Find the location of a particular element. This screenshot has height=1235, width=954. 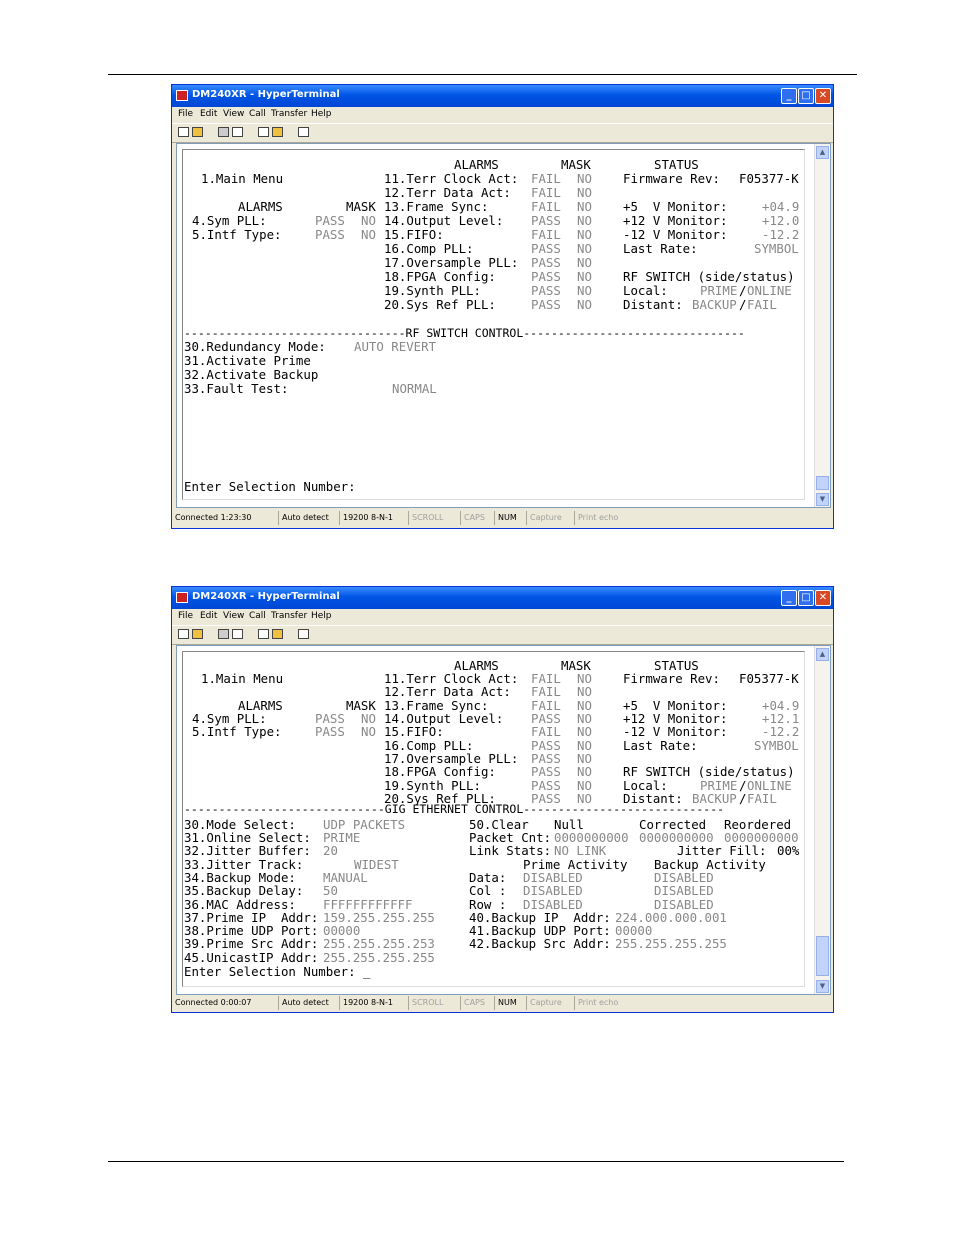

jitter-fill-value: 00% is located at coordinates (788, 850).